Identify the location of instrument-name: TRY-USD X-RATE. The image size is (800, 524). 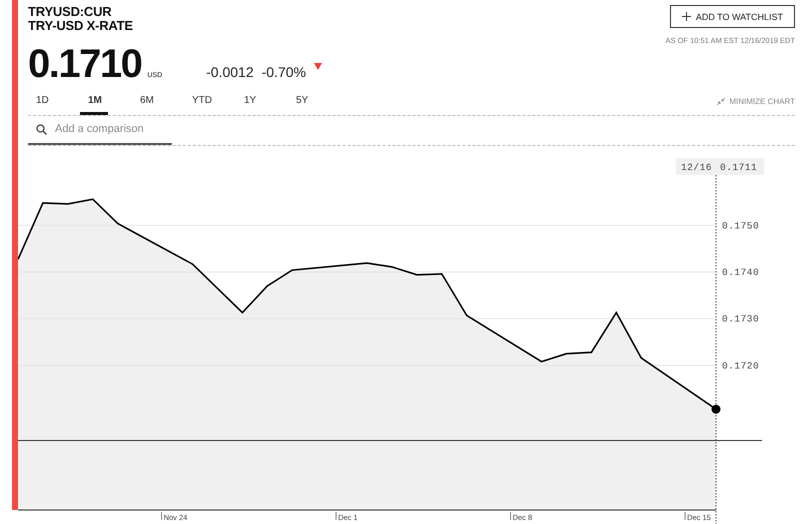
(81, 26).